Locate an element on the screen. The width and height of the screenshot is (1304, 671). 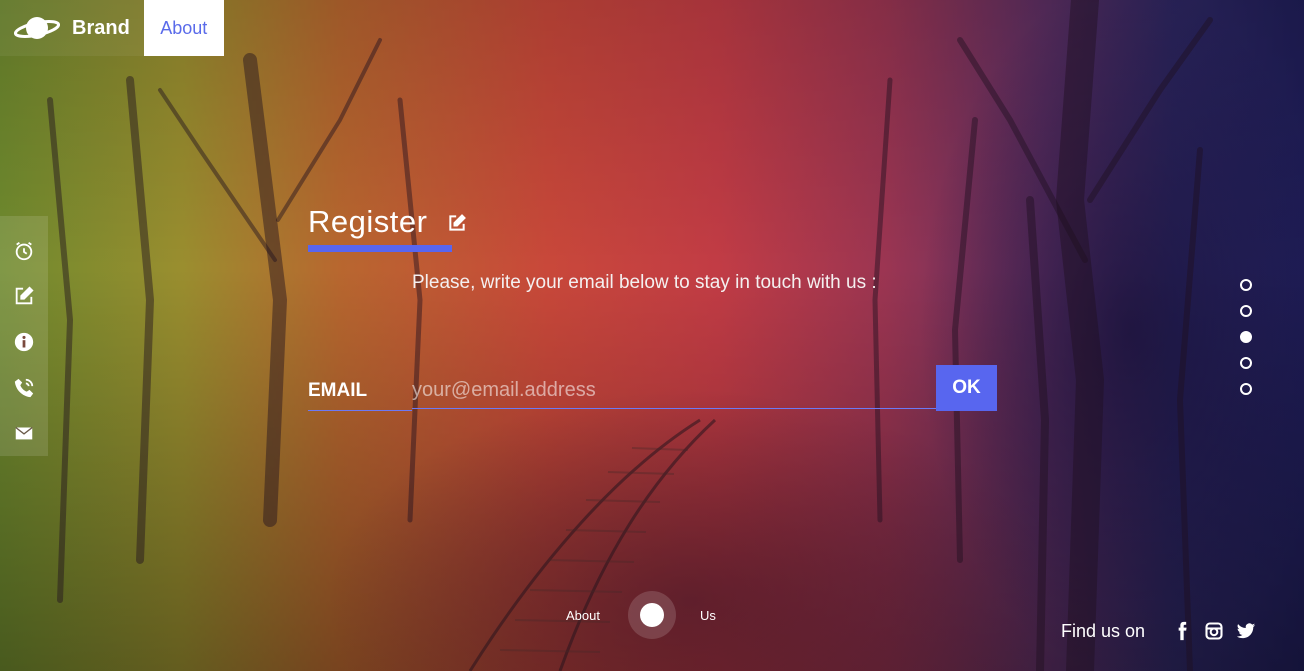
side-nav is located at coordinates (24, 336).